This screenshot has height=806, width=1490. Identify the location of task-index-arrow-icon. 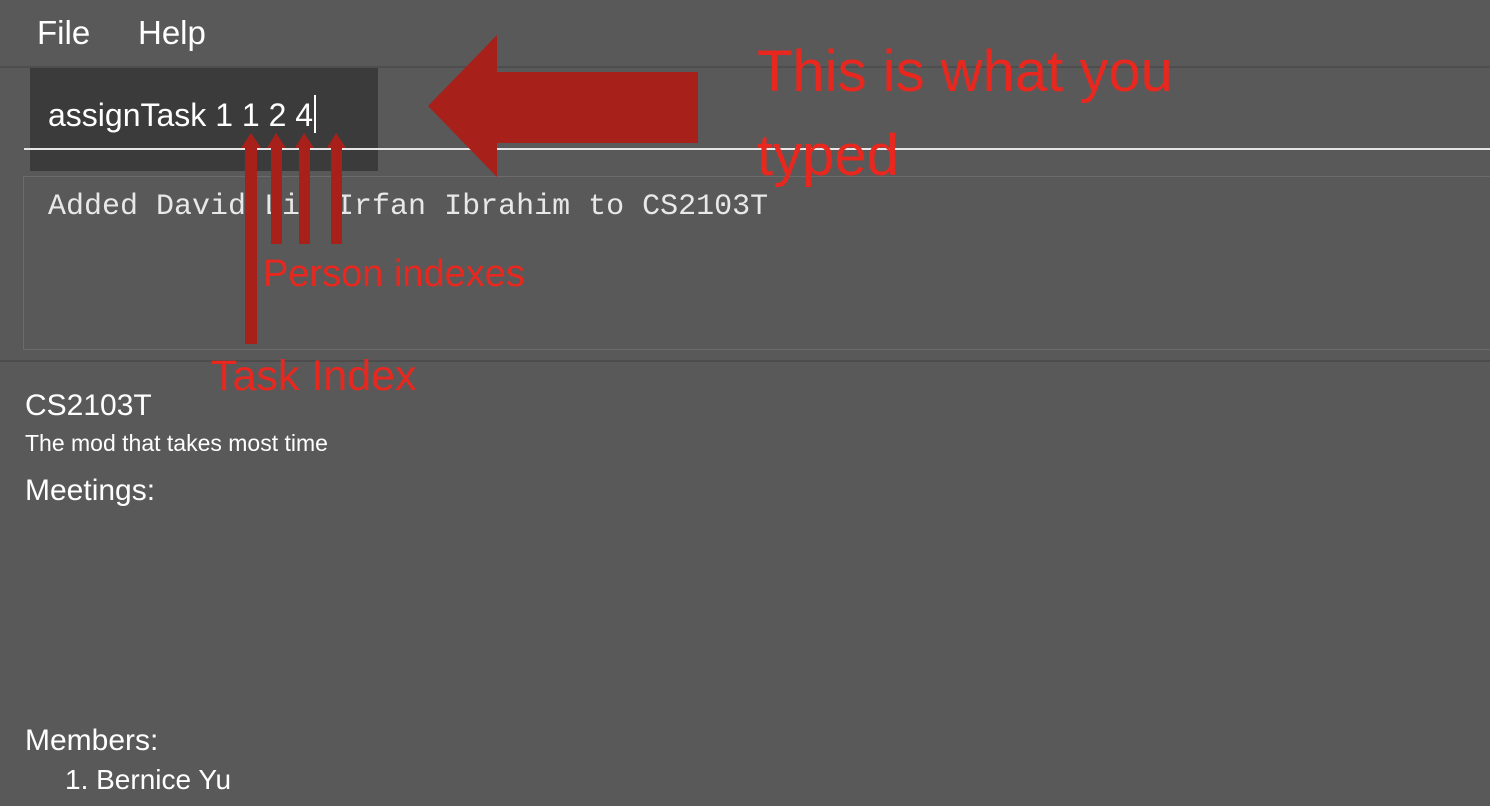
(251, 238).